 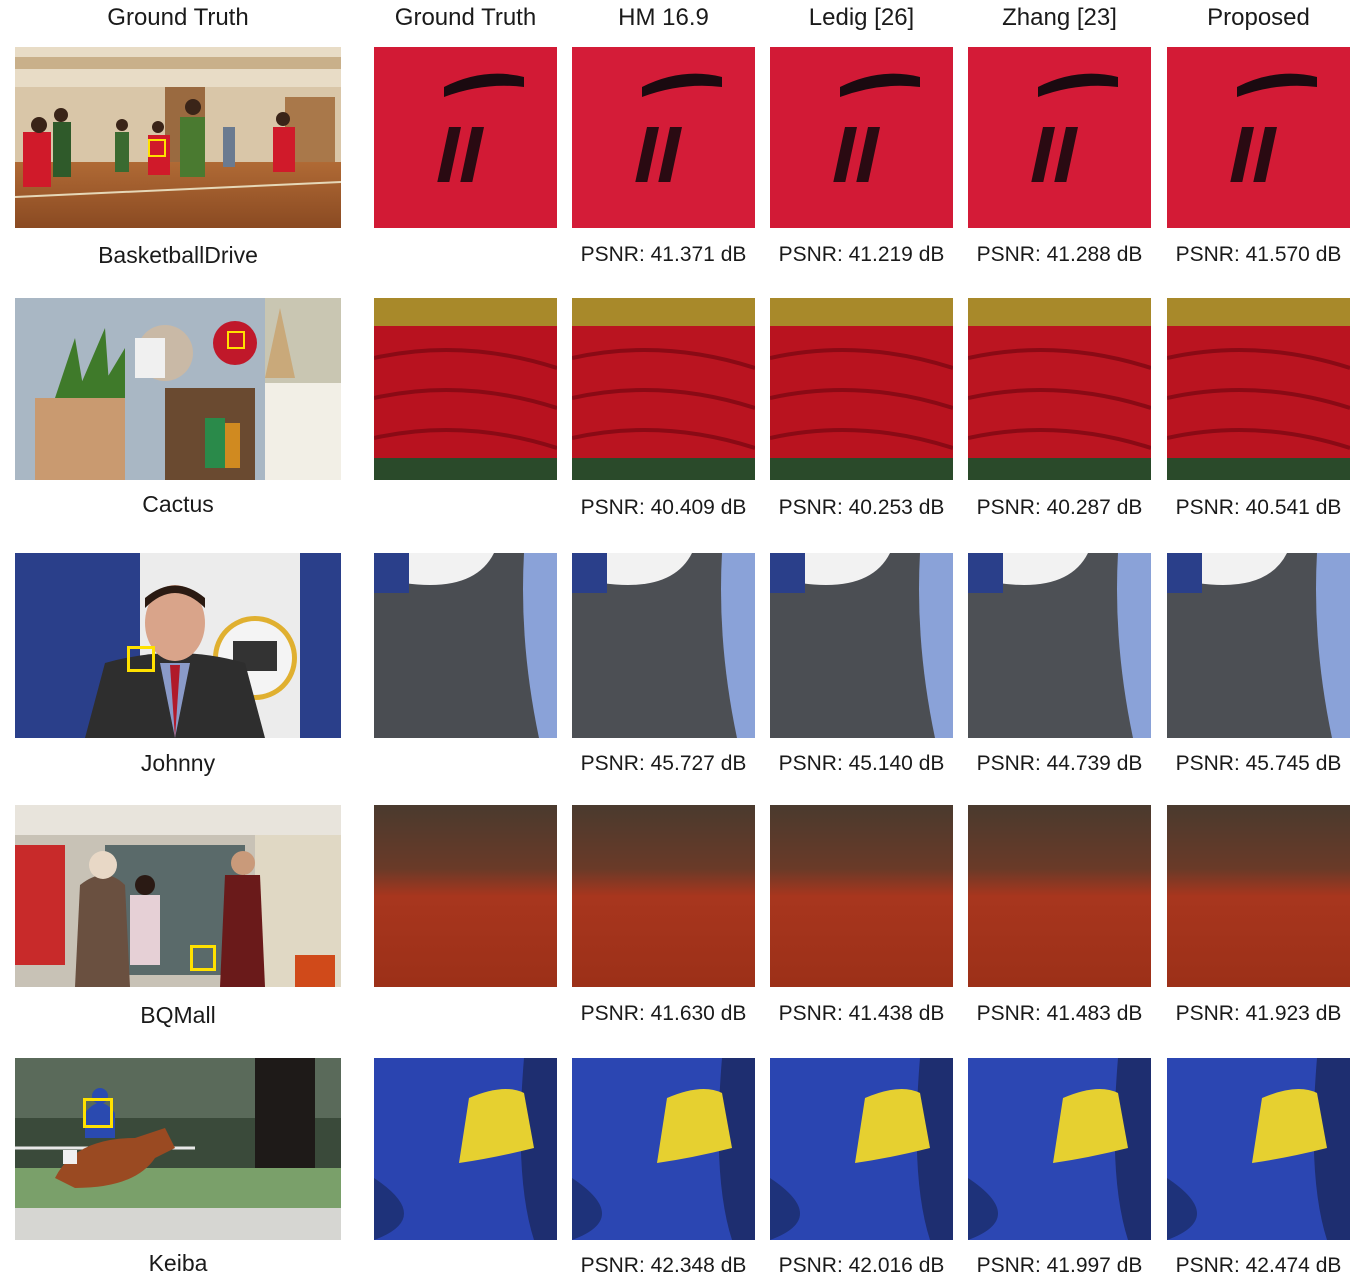 I want to click on keiba-patch-zhang, so click(x=1059, y=1149).